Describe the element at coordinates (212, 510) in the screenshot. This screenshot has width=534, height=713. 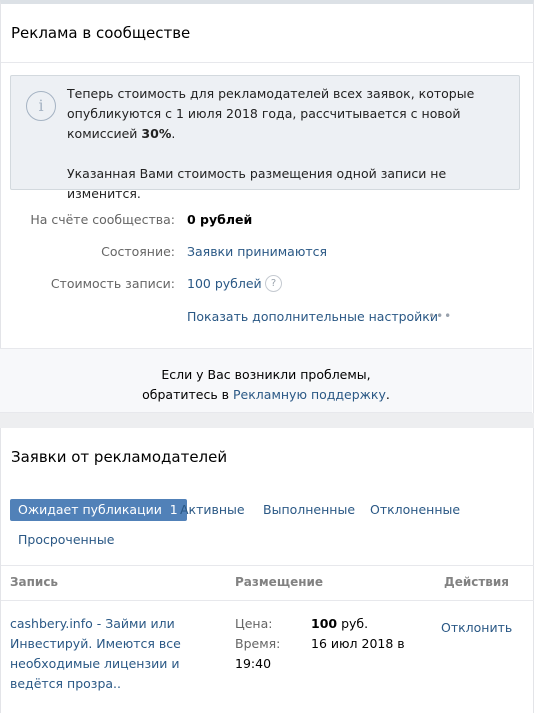
I see `tab-active-requests: Активные` at that location.